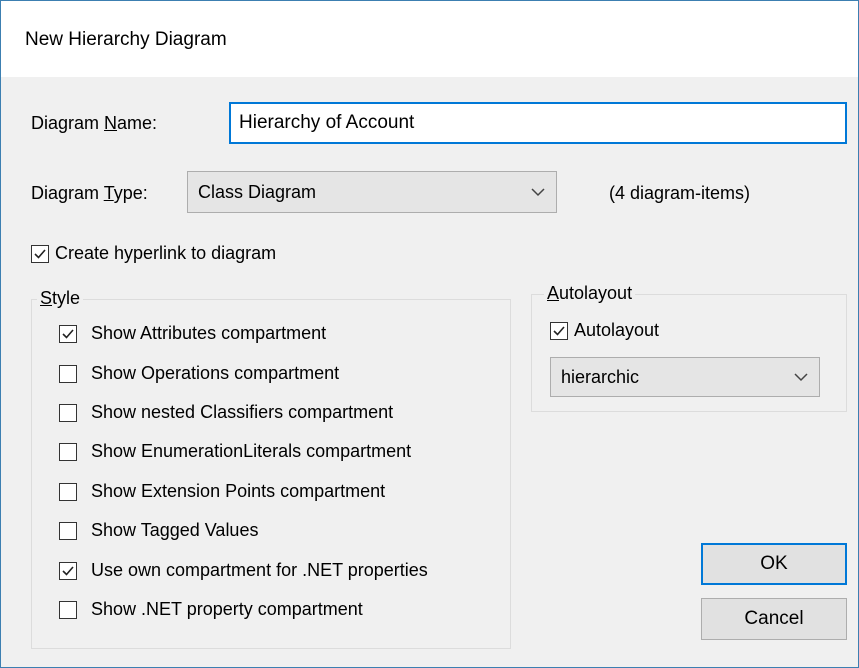 This screenshot has height=668, width=859. What do you see at coordinates (242, 412) in the screenshot?
I see `show-nested-classifiers-label: Show nested Classifiers compartment` at bounding box center [242, 412].